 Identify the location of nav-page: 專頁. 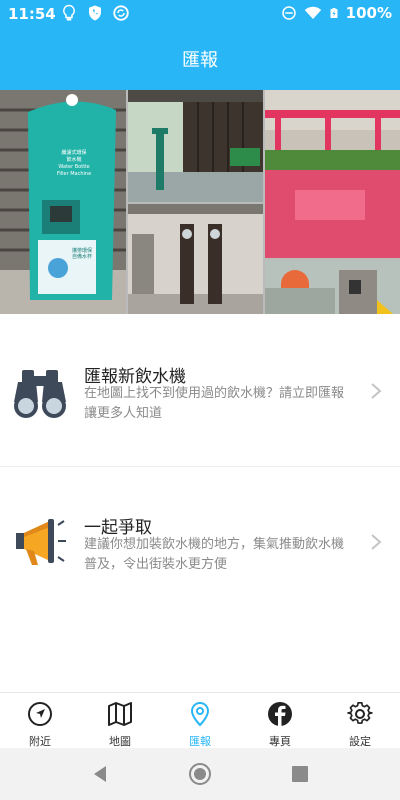
(280, 720).